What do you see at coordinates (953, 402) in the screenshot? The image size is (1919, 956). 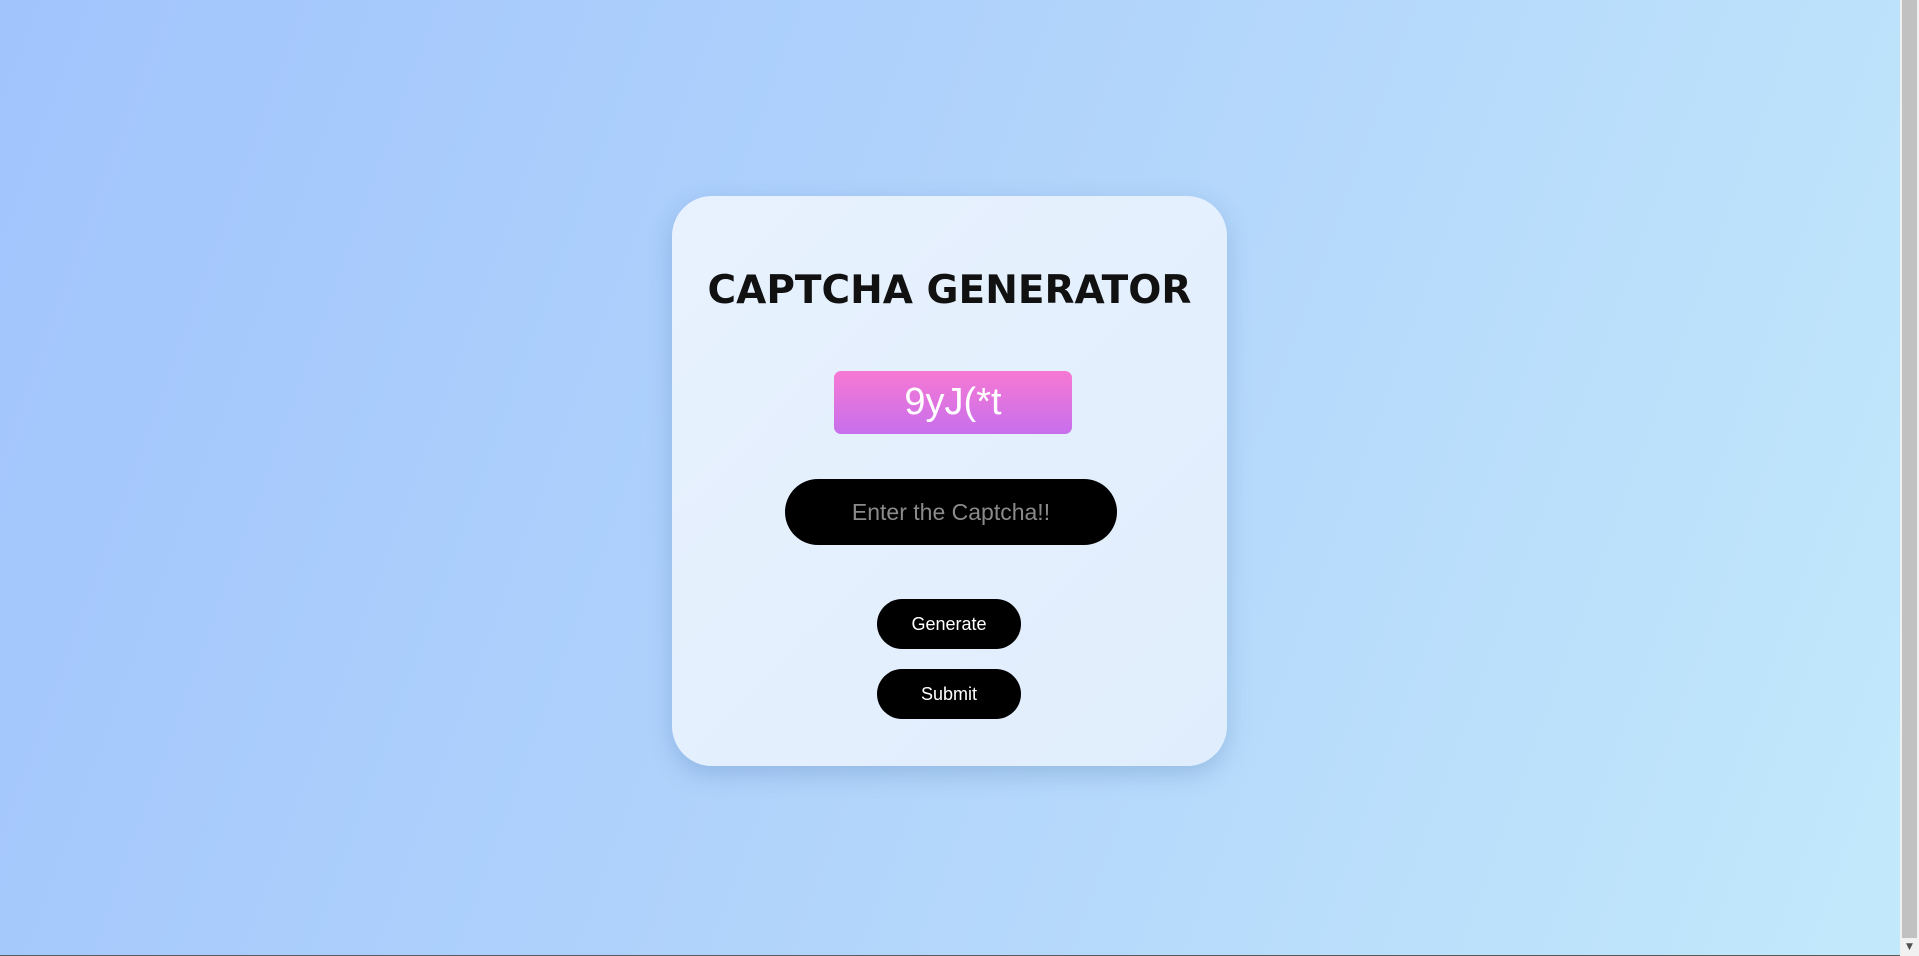 I see `captcha-display: 9yJ(*t` at bounding box center [953, 402].